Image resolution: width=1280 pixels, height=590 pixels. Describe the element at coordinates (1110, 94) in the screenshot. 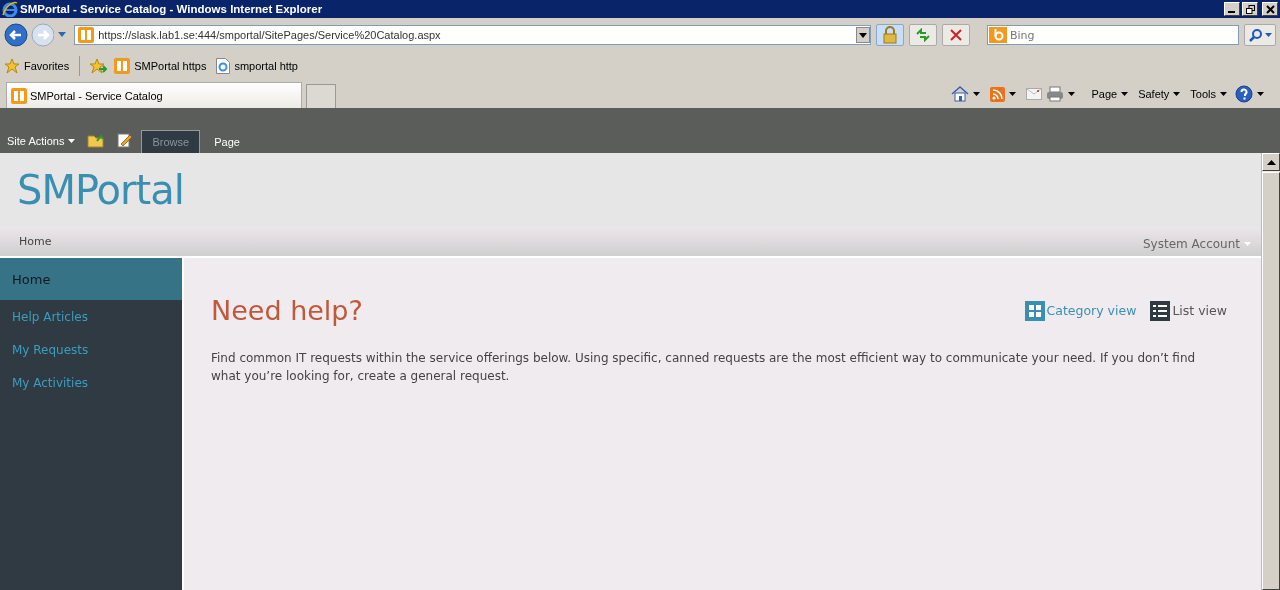

I see `command-menu: Page` at that location.